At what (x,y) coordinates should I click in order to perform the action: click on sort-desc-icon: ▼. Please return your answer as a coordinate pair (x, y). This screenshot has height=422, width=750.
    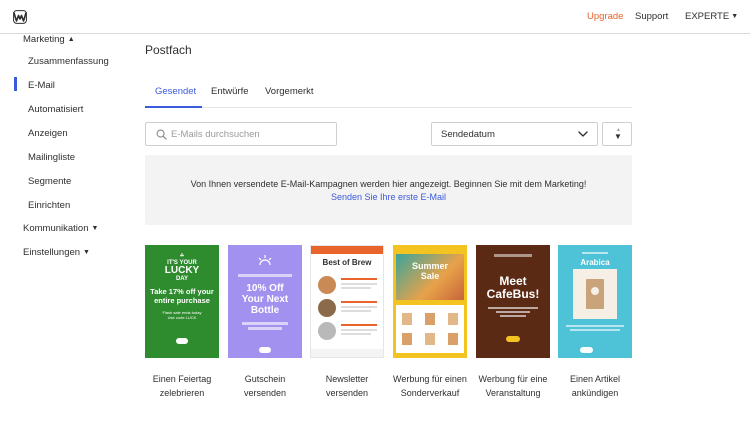
    Looking at the image, I should click on (618, 136).